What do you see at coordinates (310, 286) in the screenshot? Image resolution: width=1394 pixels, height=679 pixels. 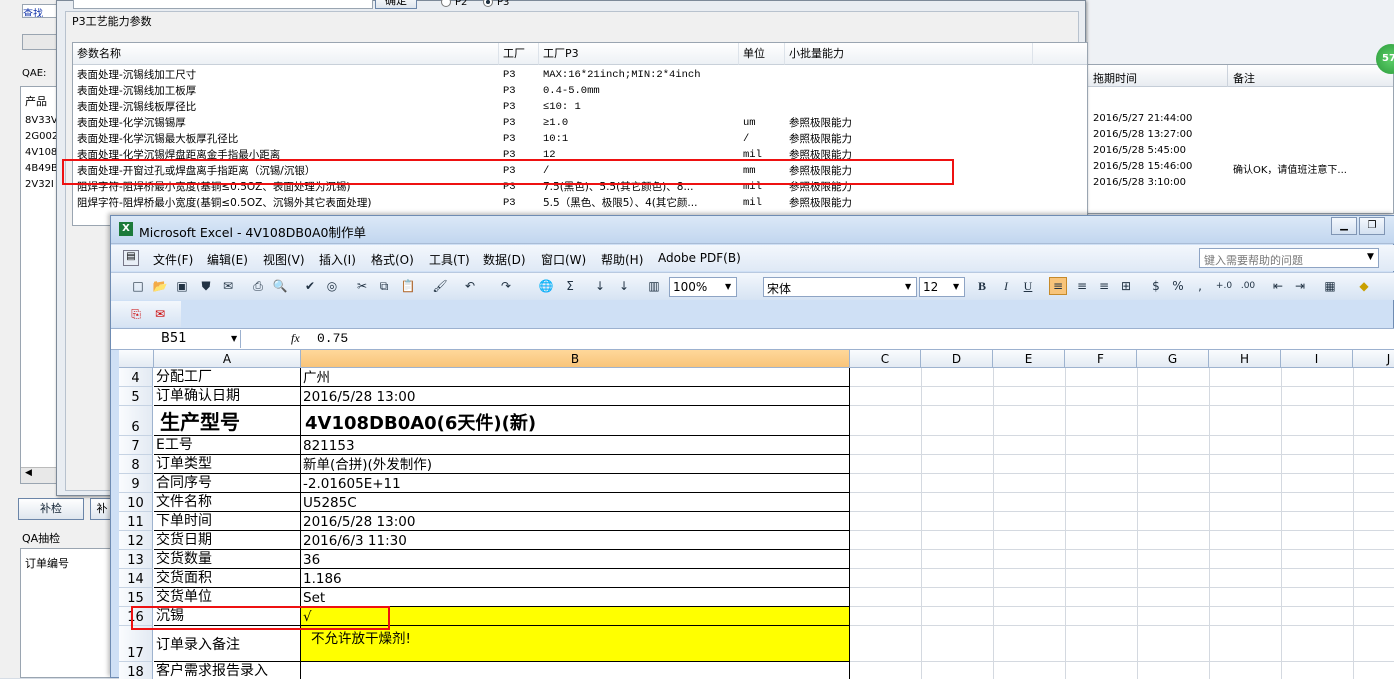 I see `spelling-icon: ✔` at bounding box center [310, 286].